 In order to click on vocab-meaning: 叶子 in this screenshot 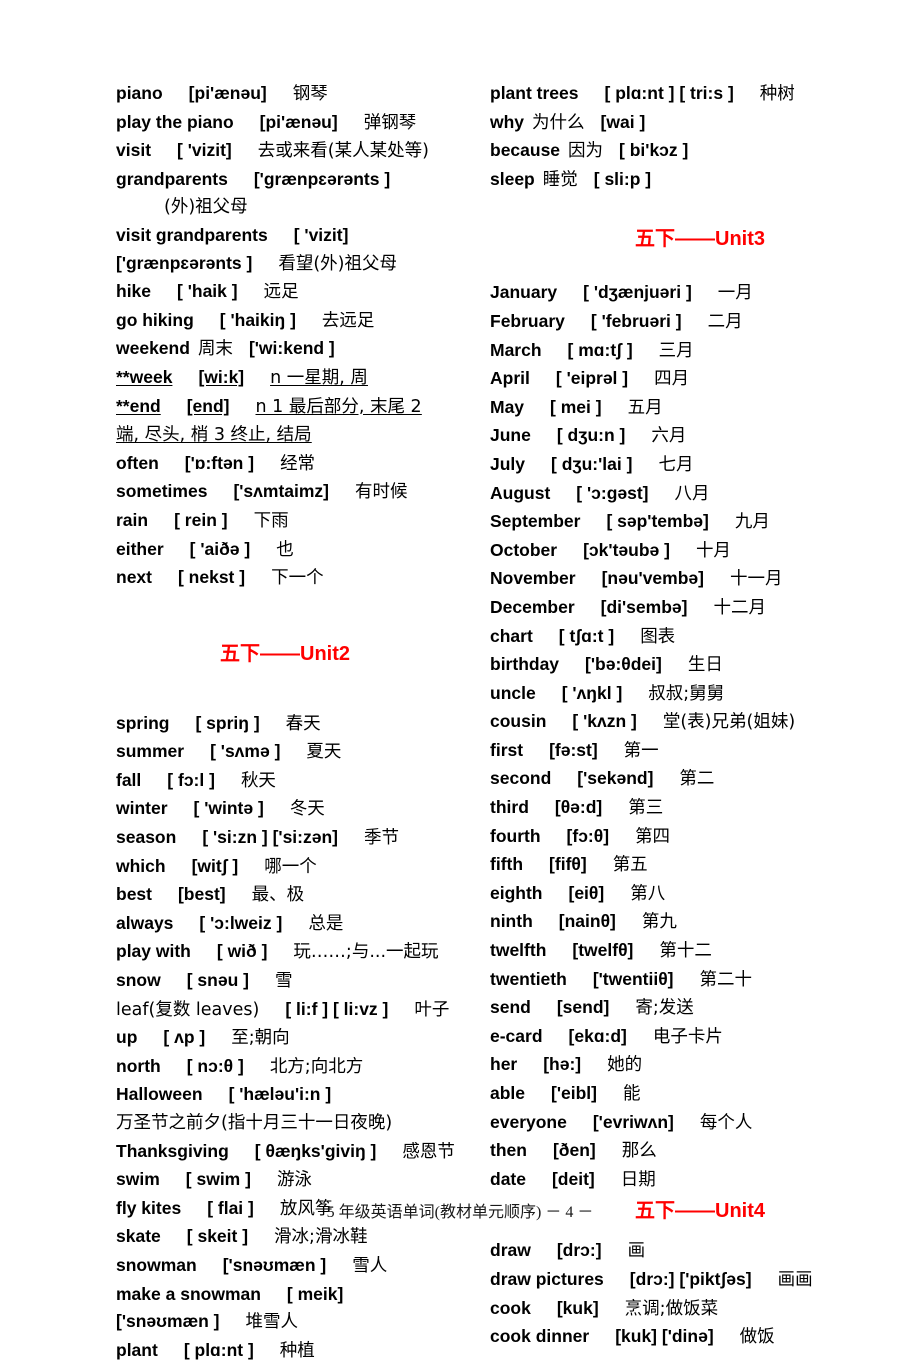, I will do `click(432, 1009)`.